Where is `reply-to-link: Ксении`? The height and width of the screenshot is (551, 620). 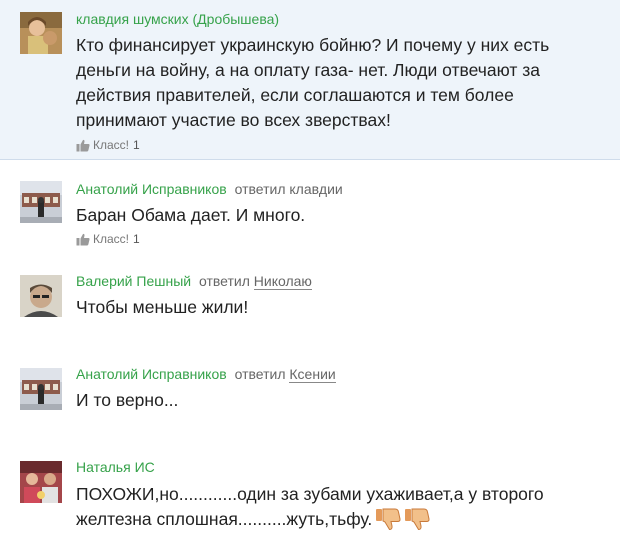
reply-to-link: Ксении is located at coordinates (312, 374).